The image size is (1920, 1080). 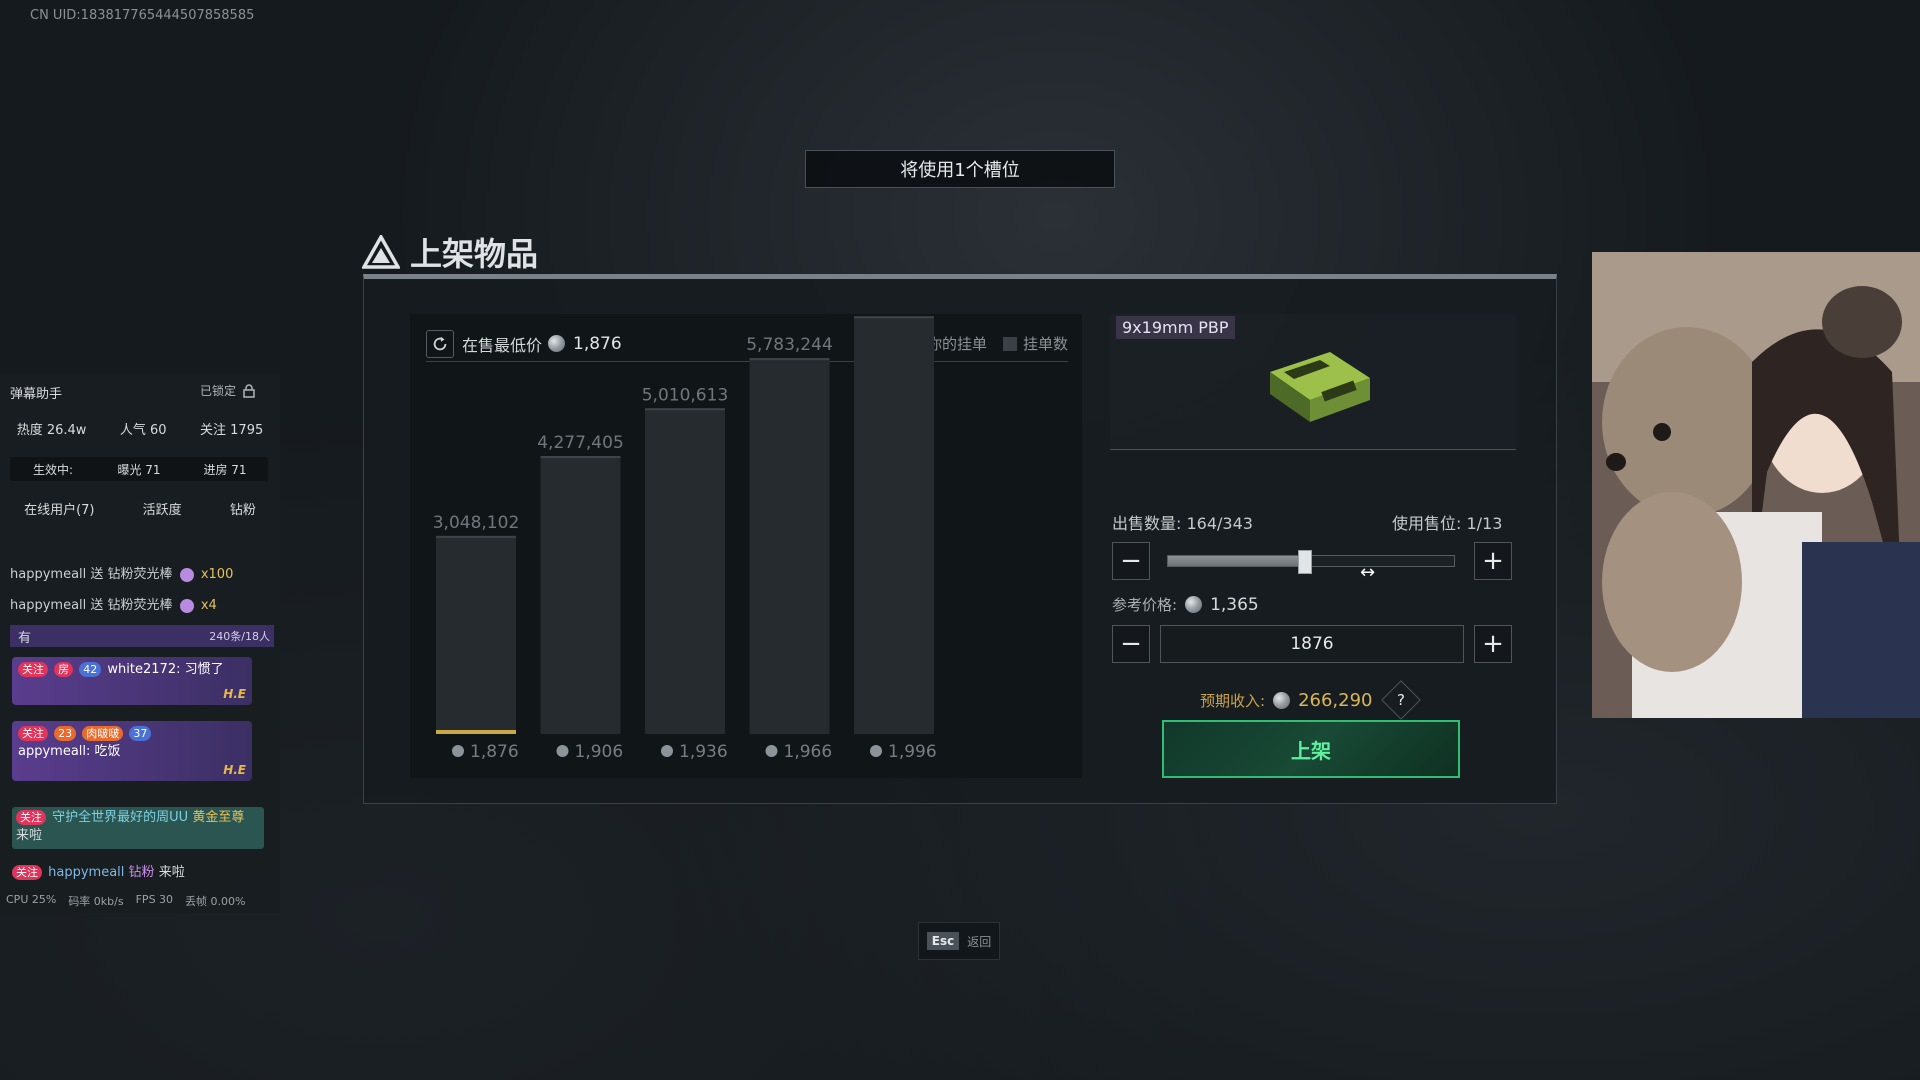 I want to click on entry-rank: 钻粉, so click(x=141, y=872).